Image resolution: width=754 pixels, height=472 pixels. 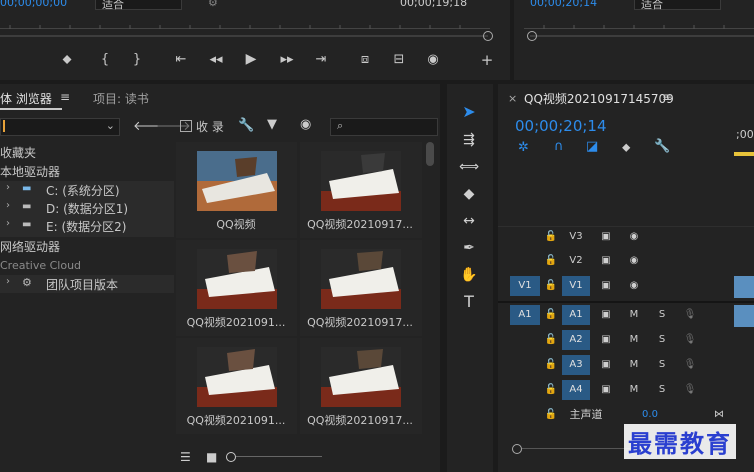 I want to click on go-to-out-icon: ⇥, so click(x=321, y=59).